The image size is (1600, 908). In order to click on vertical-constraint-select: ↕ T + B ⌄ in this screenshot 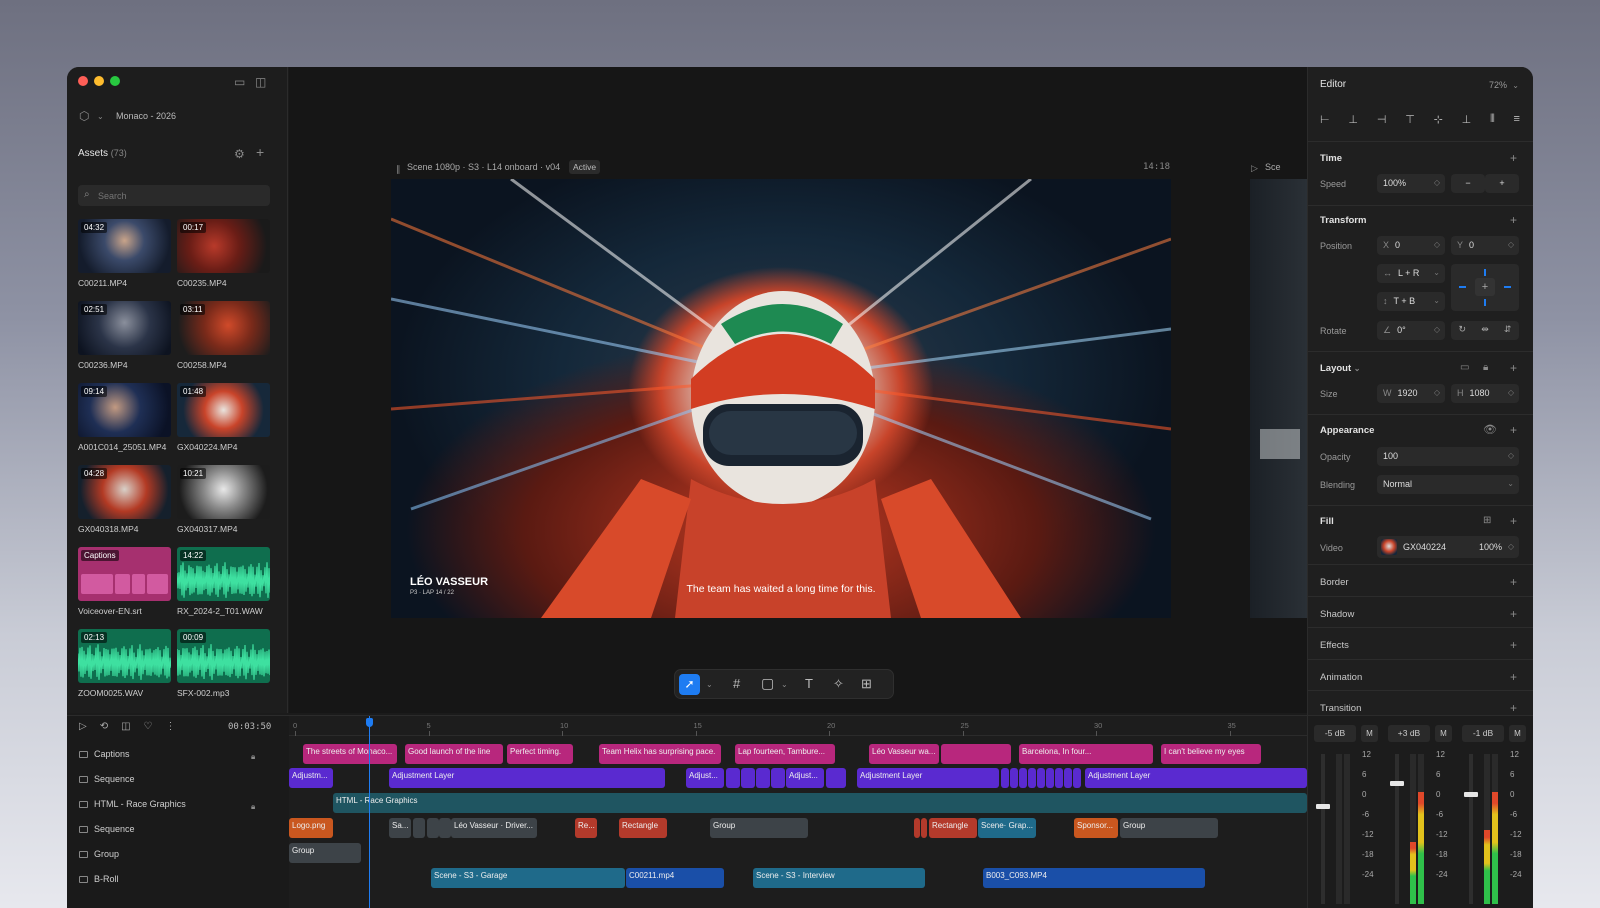, I will do `click(1411, 301)`.